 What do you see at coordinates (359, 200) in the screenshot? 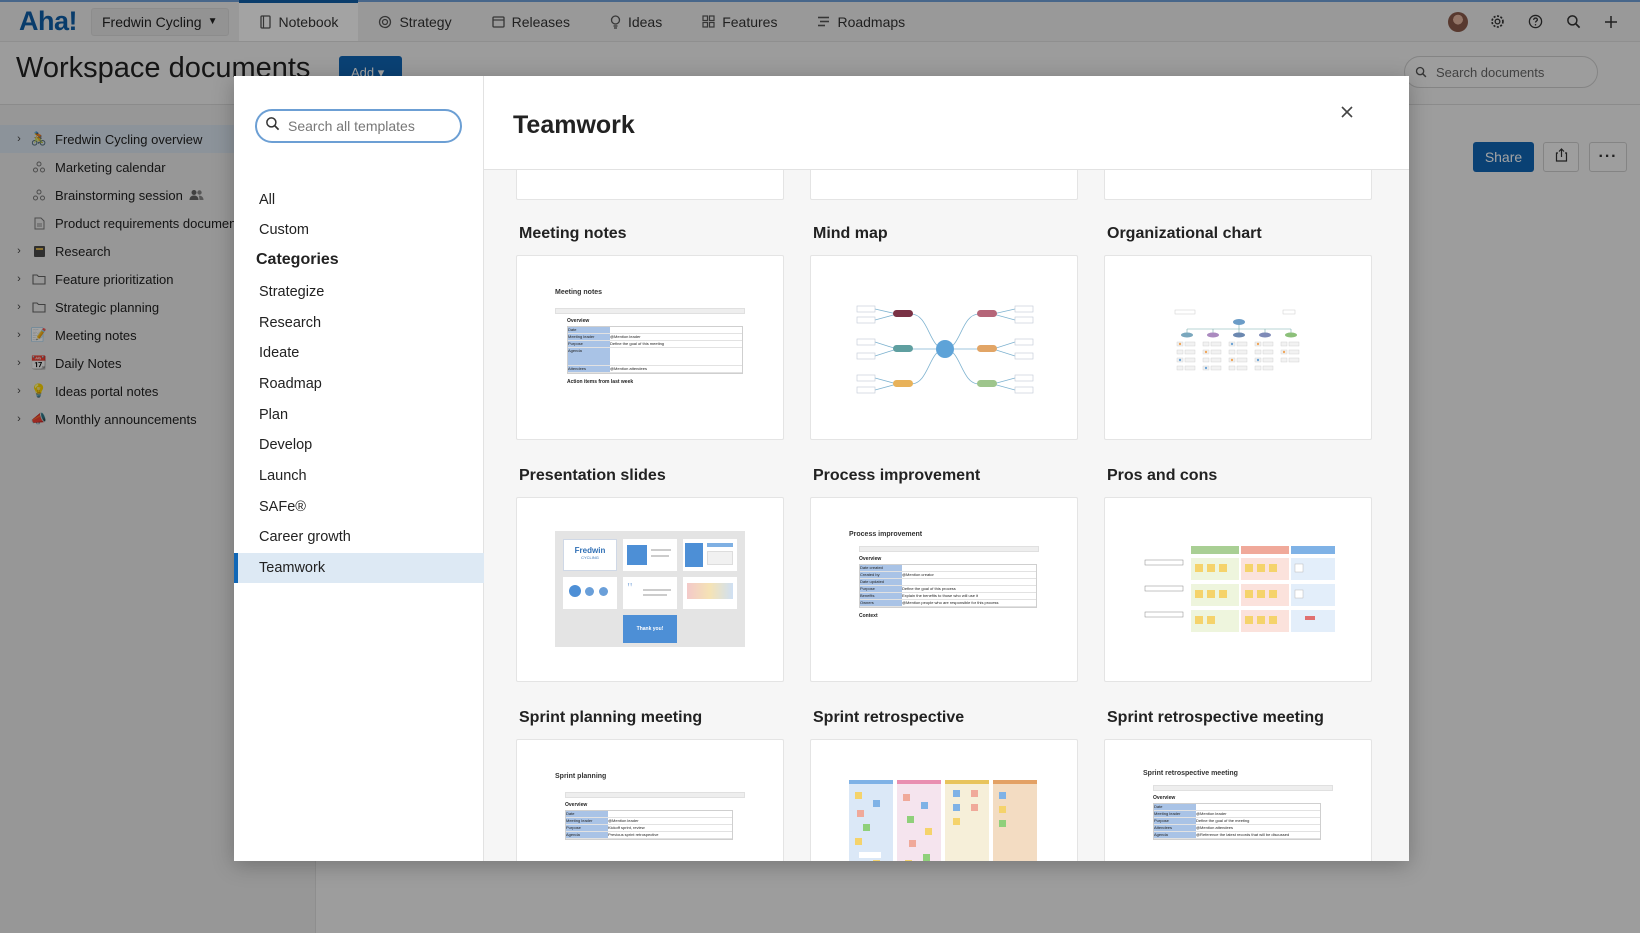
I see `filter-all: All` at bounding box center [359, 200].